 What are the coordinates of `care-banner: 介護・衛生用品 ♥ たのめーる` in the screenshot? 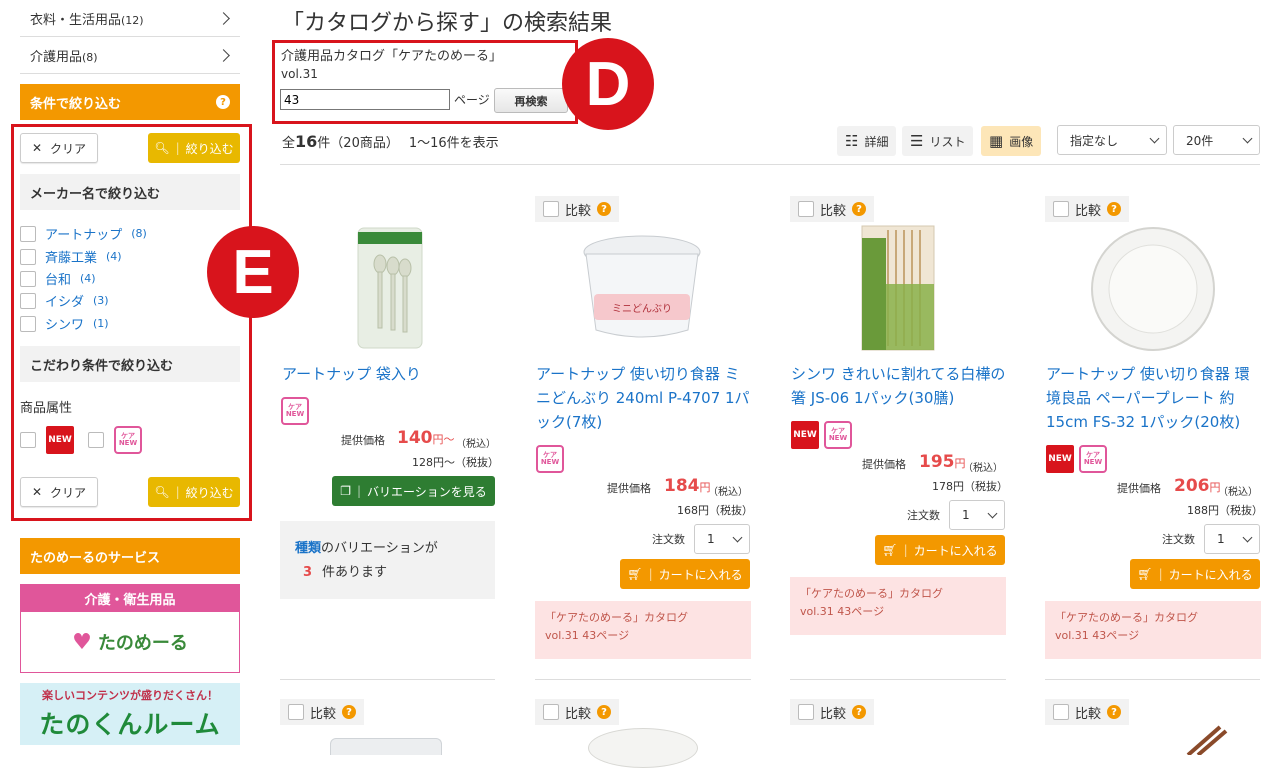 It's located at (130, 628).